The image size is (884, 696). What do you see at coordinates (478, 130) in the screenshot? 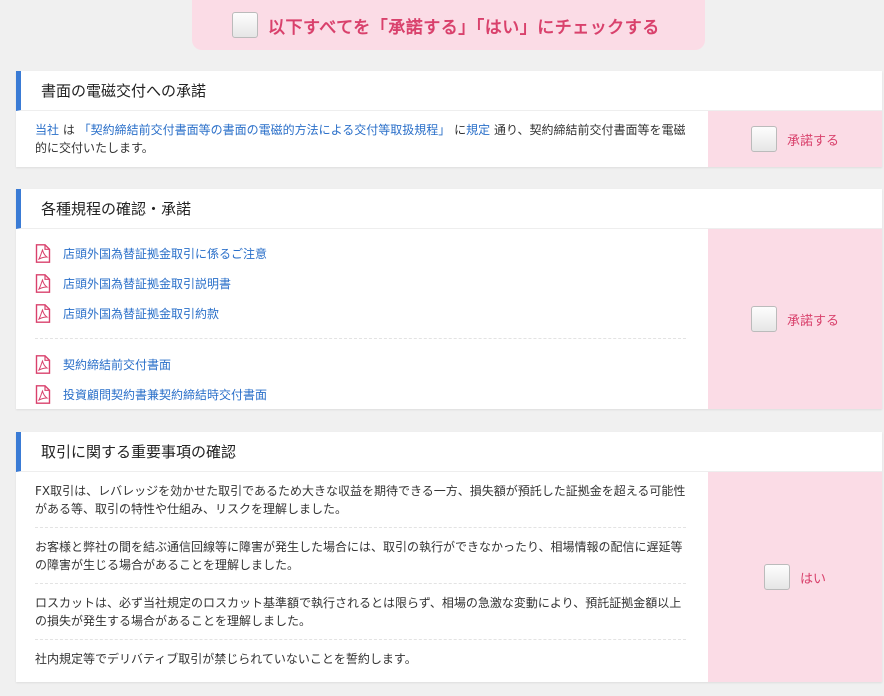
I see `kitei-link: 規定` at bounding box center [478, 130].